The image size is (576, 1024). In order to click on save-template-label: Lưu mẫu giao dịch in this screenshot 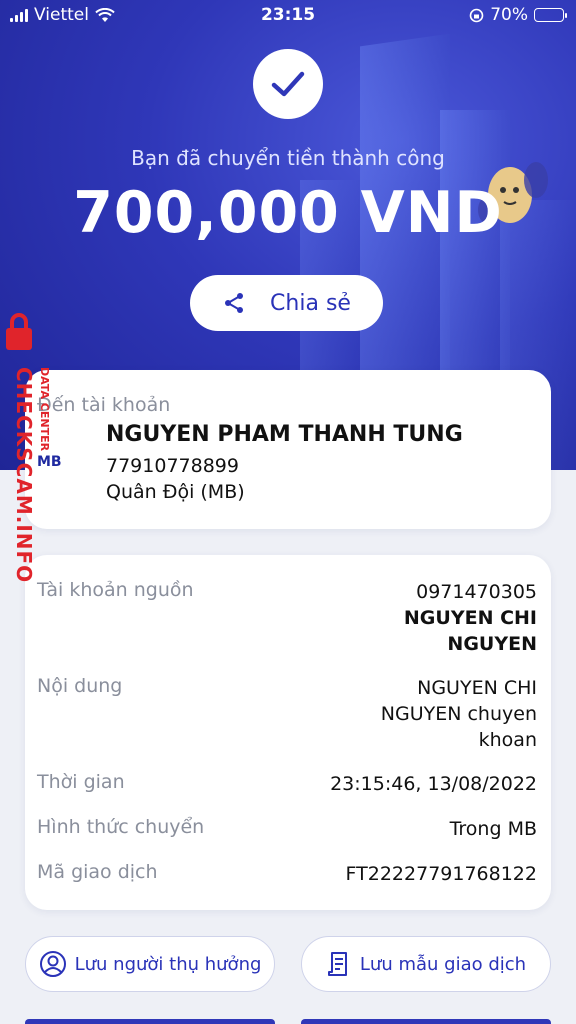, I will do `click(443, 964)`.